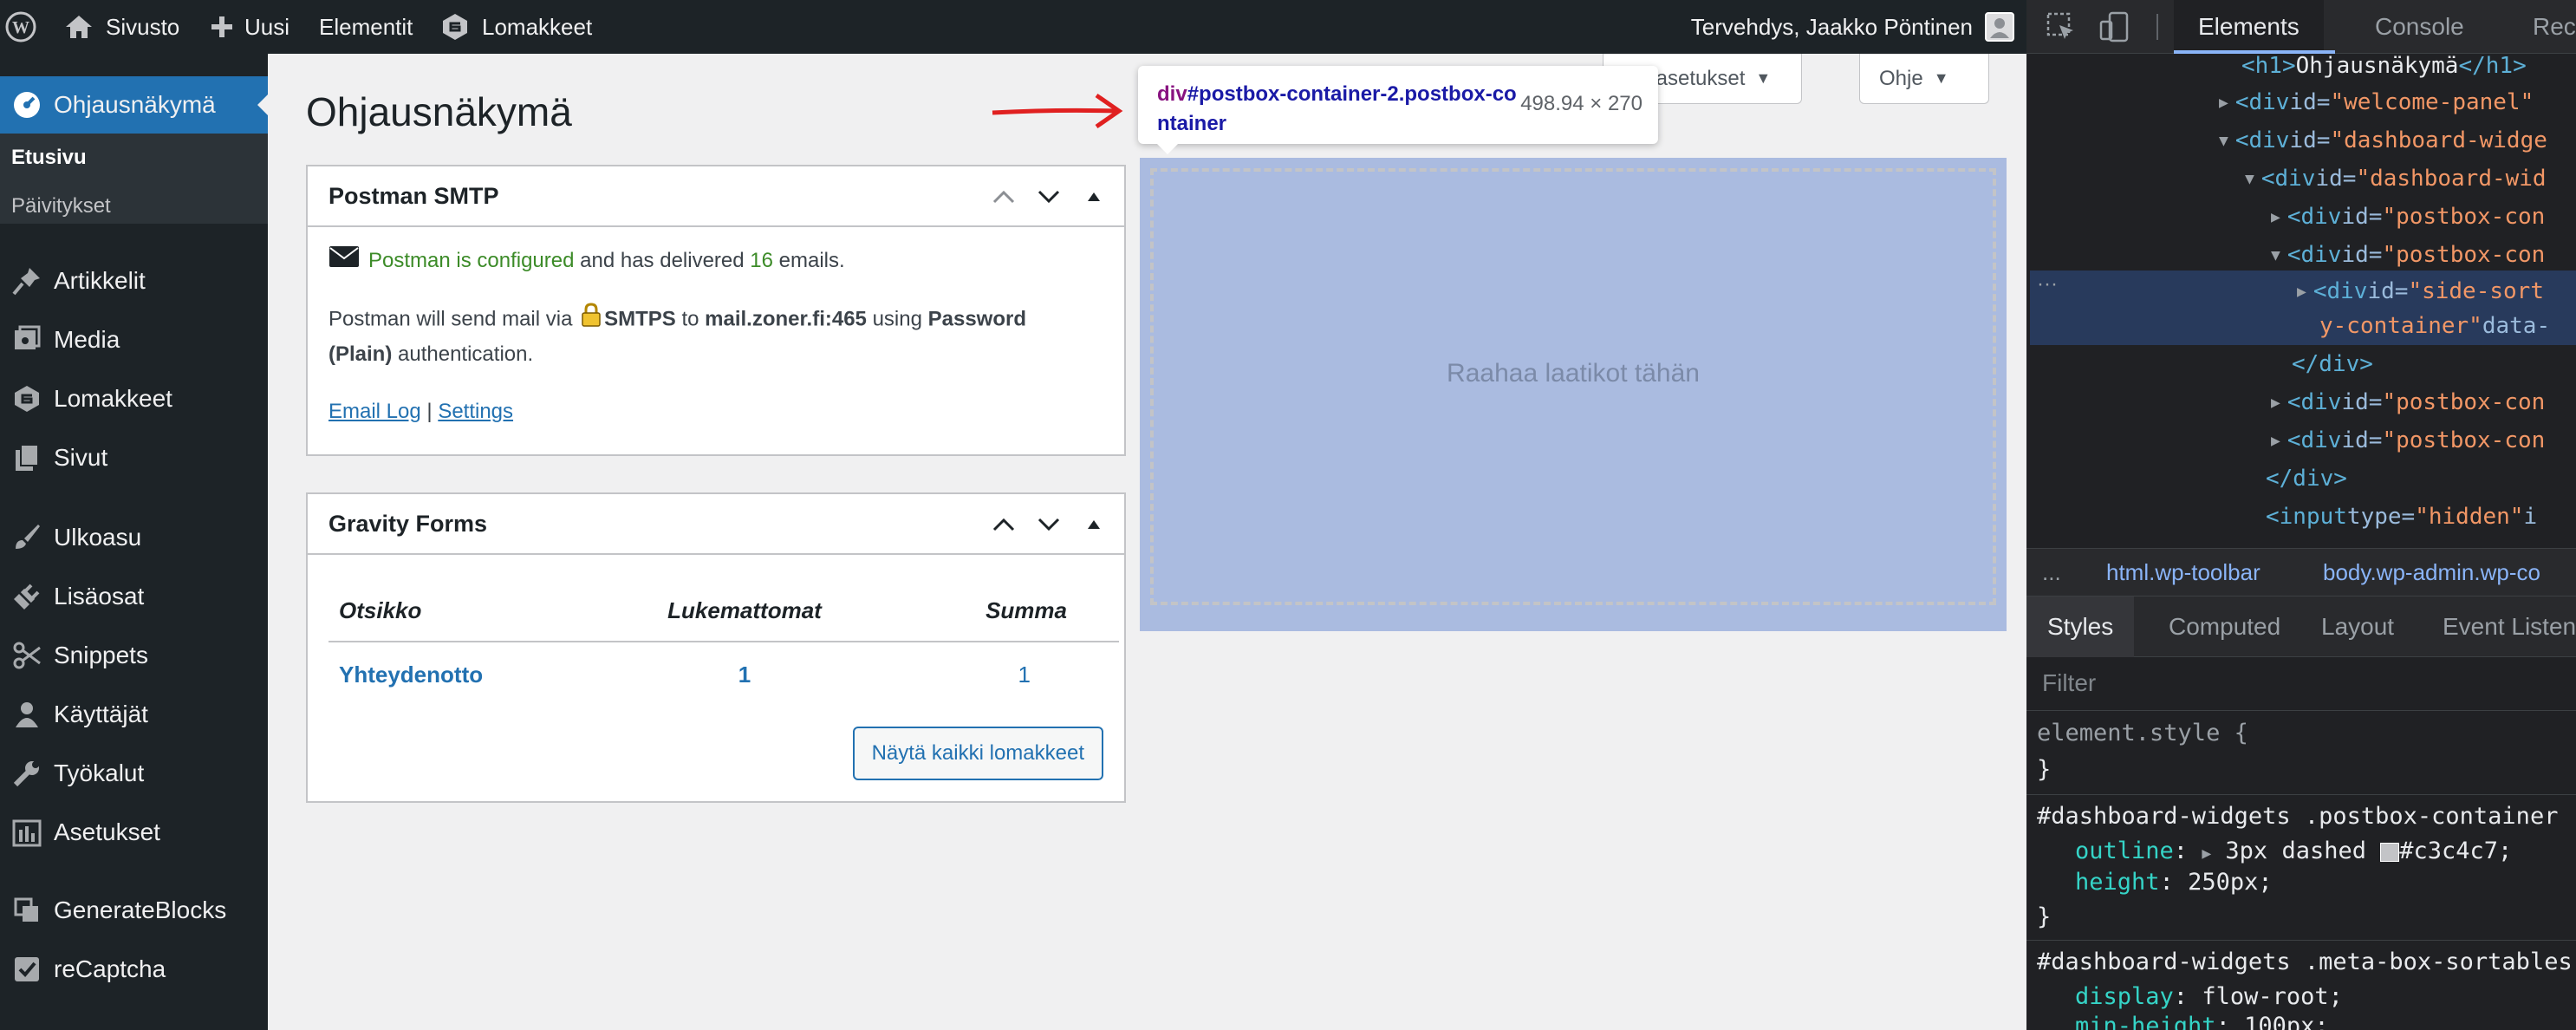 This screenshot has height=1030, width=2576. Describe the element at coordinates (439, 112) in the screenshot. I see `page-title: Ohjausnäkymä` at that location.